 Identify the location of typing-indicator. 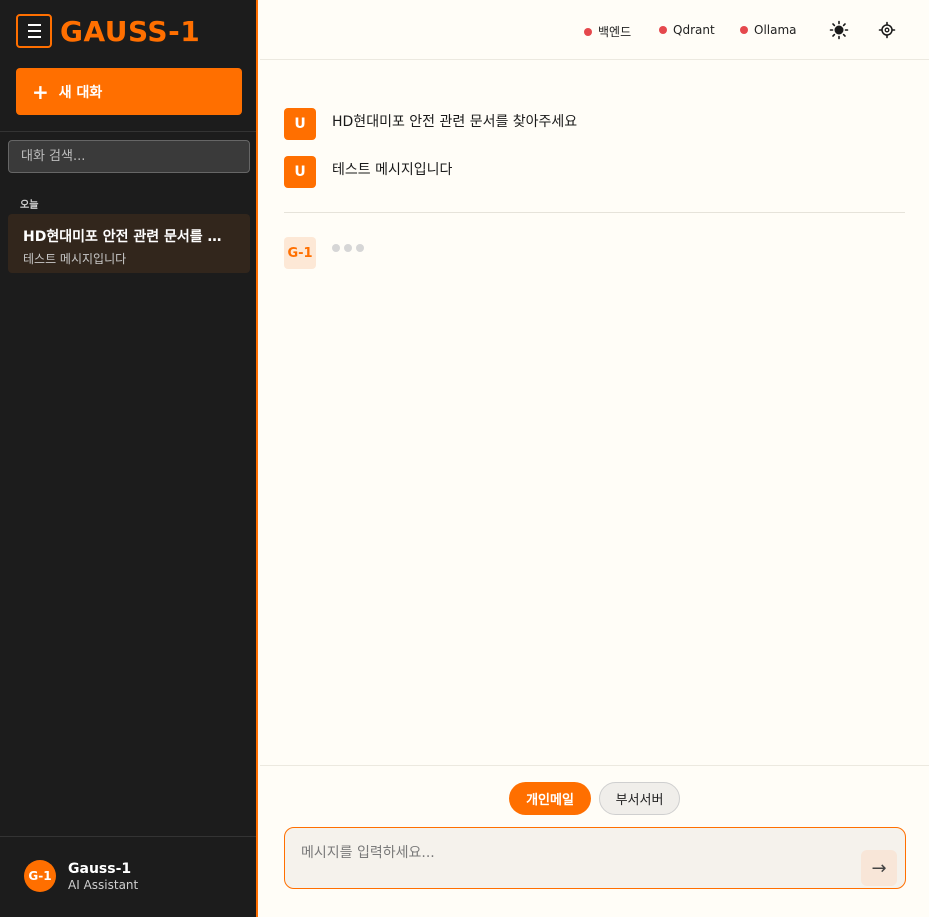
(348, 248).